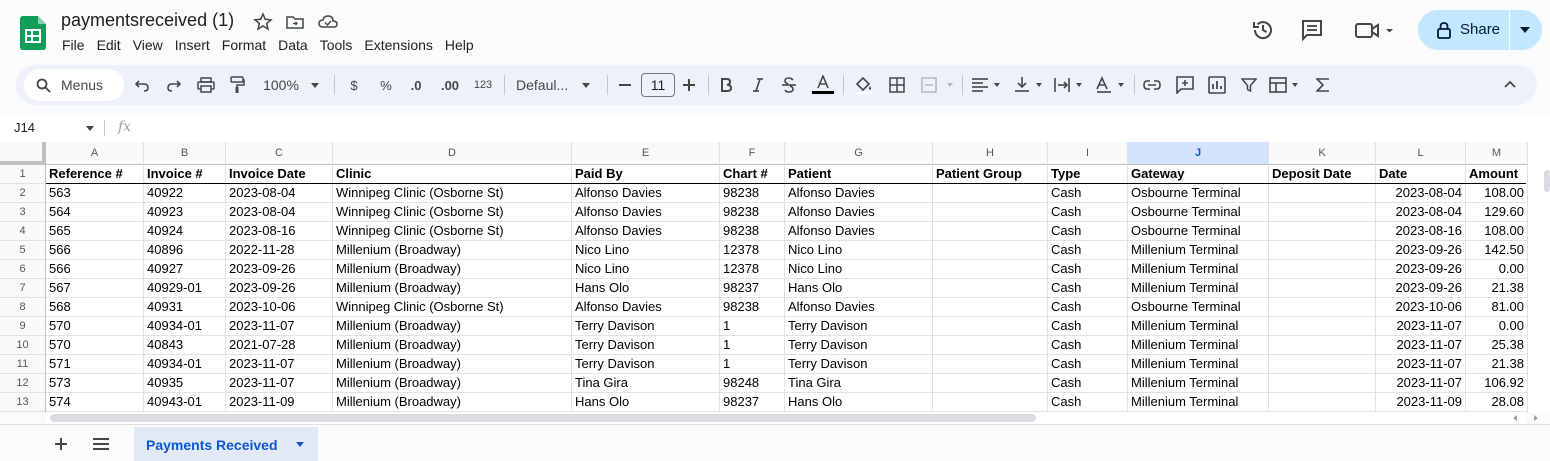 The width and height of the screenshot is (1550, 461). Describe the element at coordinates (987, 85) in the screenshot. I see `horizontal-align-icon` at that location.